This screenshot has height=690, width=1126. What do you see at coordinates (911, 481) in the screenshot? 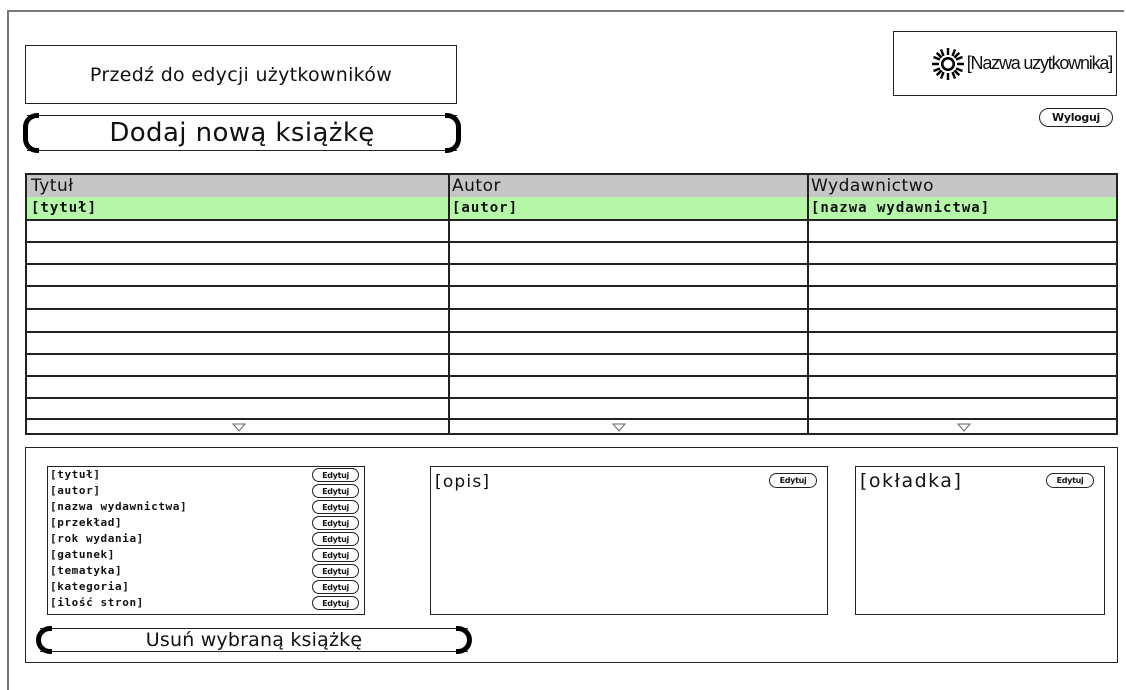
I see `cover-label: [okładka]` at bounding box center [911, 481].